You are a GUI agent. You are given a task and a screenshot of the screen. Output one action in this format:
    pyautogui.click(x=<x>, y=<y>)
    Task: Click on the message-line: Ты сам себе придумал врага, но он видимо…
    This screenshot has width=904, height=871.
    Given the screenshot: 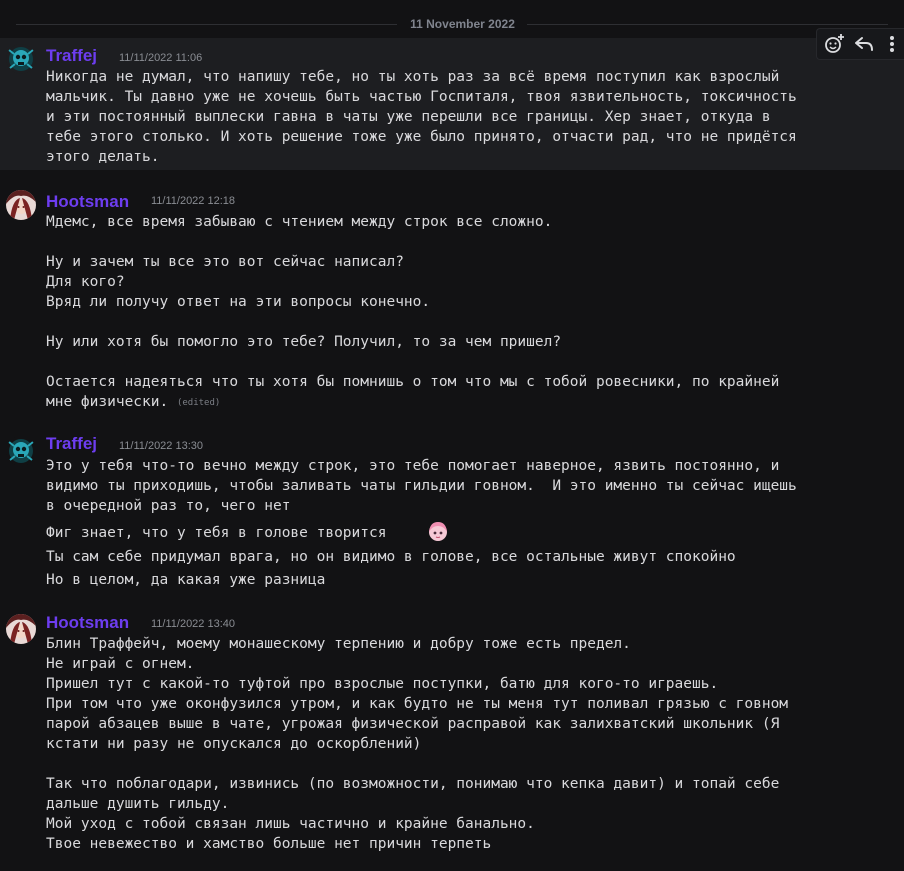 What is the action you would take?
    pyautogui.click(x=391, y=557)
    